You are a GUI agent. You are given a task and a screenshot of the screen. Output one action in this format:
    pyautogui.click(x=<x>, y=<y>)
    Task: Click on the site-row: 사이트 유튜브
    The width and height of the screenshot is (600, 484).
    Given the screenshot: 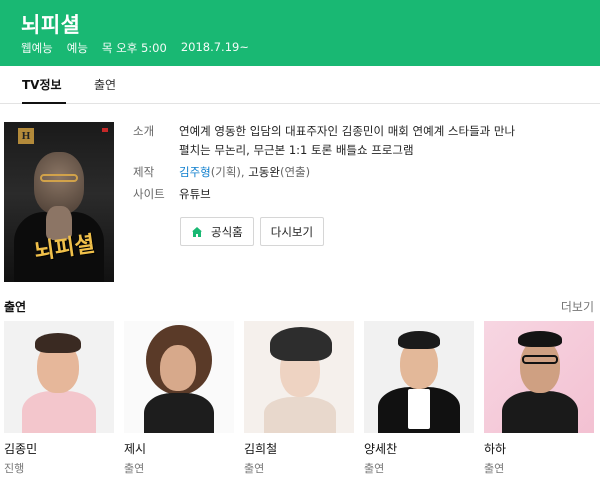 What is the action you would take?
    pyautogui.click(x=353, y=194)
    